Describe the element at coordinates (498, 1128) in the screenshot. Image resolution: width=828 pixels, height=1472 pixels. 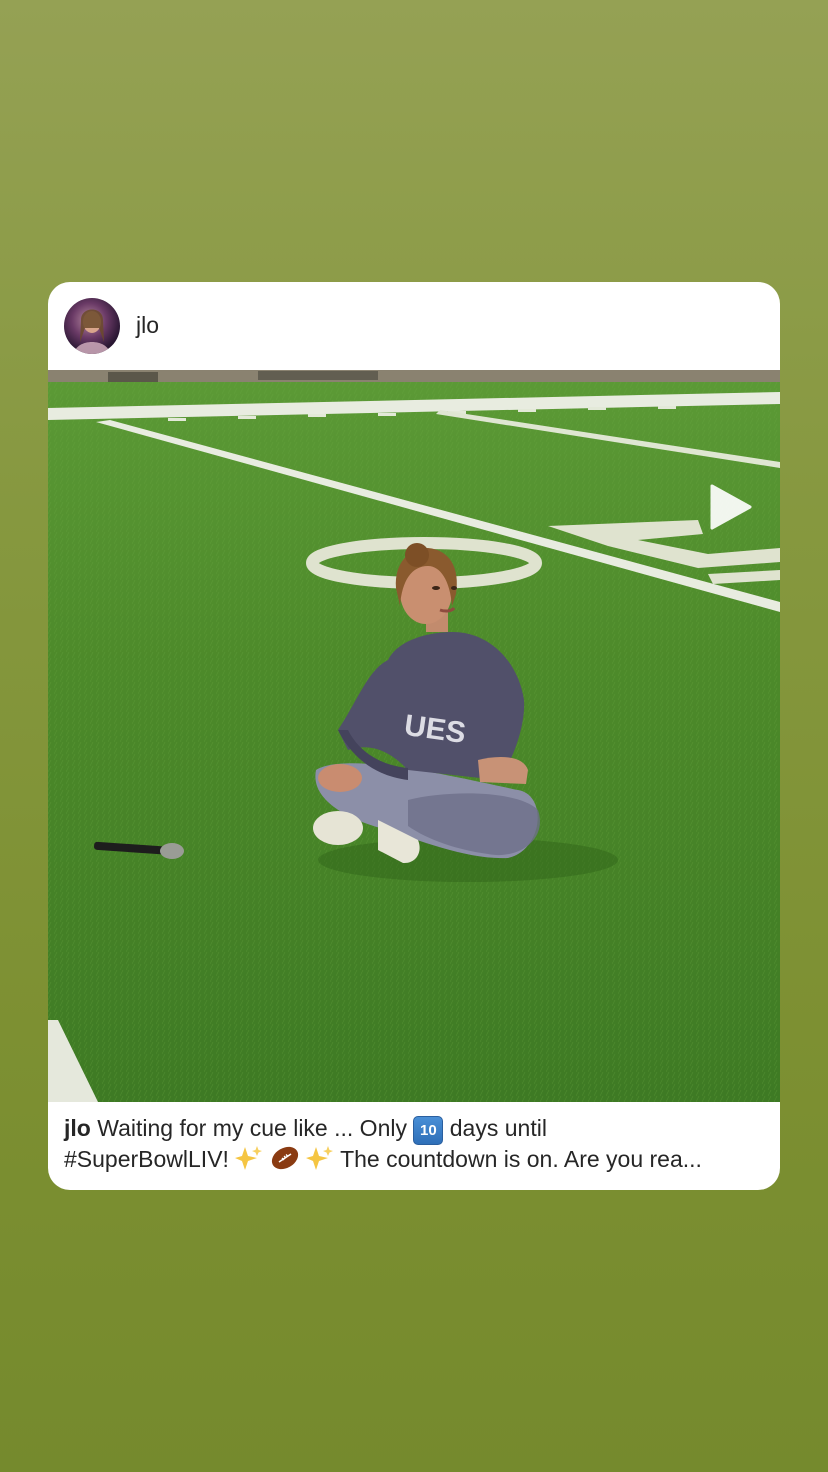
I see `caption-text-2: days until` at that location.